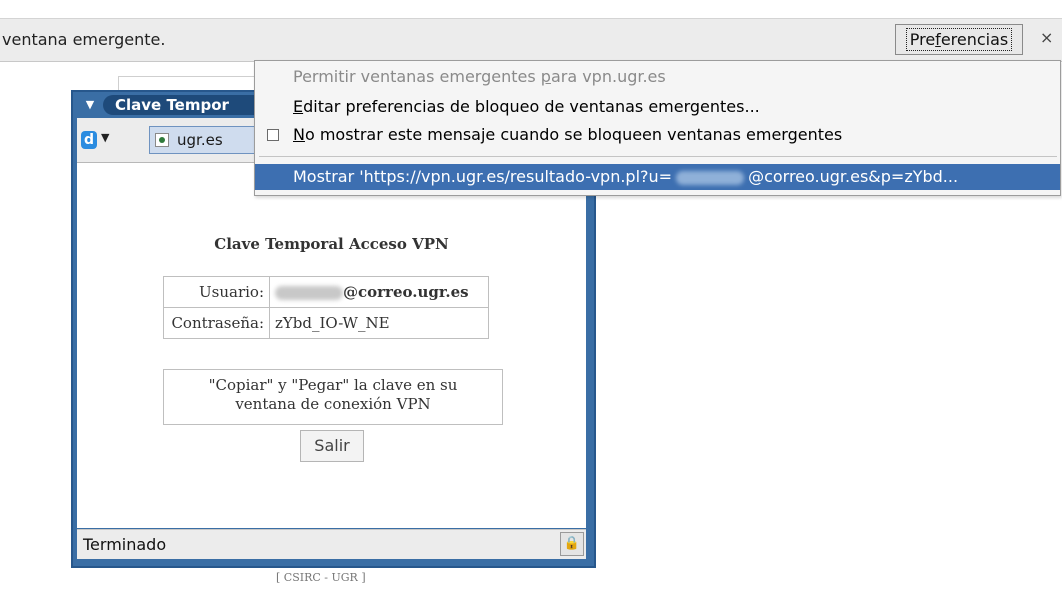  Describe the element at coordinates (125, 544) in the screenshot. I see `status-text: Terminado` at that location.